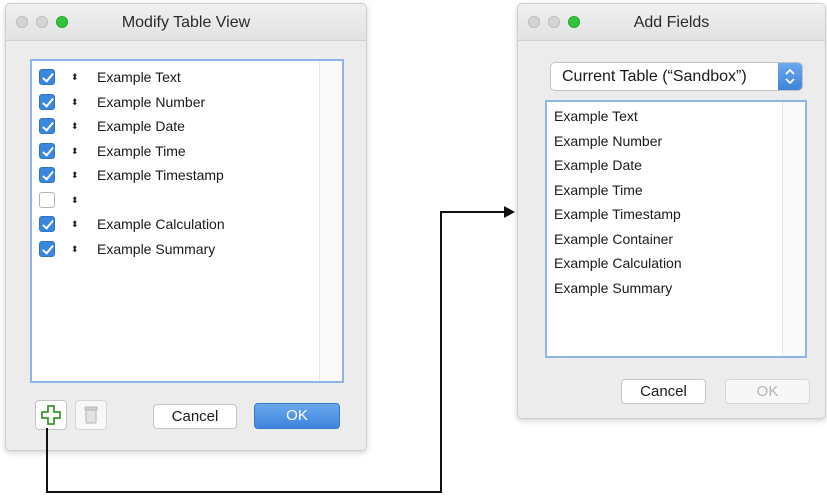 Image resolution: width=827 pixels, height=497 pixels. I want to click on field-row-label: Example Time, so click(141, 150).